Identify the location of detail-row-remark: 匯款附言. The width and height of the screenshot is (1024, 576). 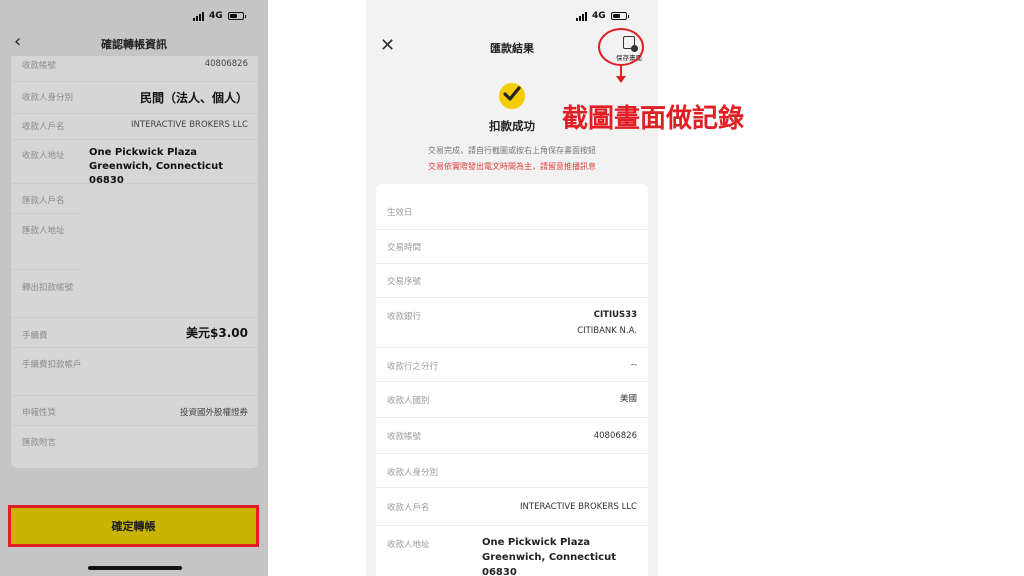
(39, 443).